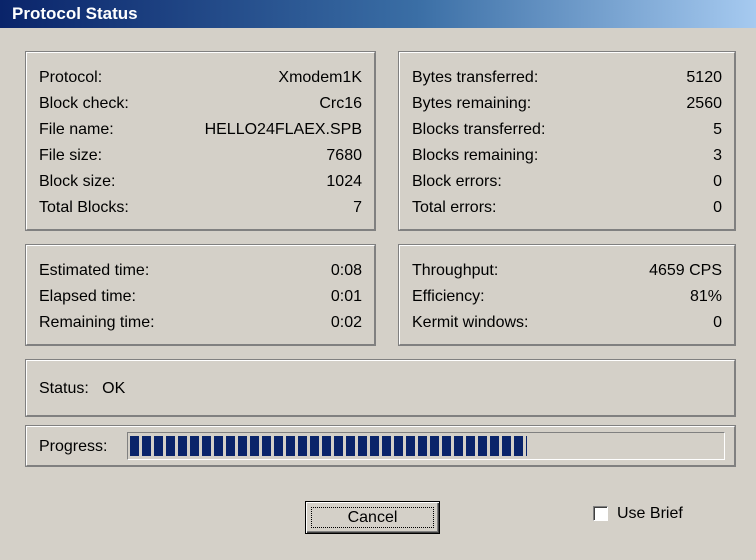 The height and width of the screenshot is (560, 756). Describe the element at coordinates (650, 513) in the screenshot. I see `use-brief-label: Use Brief` at that location.